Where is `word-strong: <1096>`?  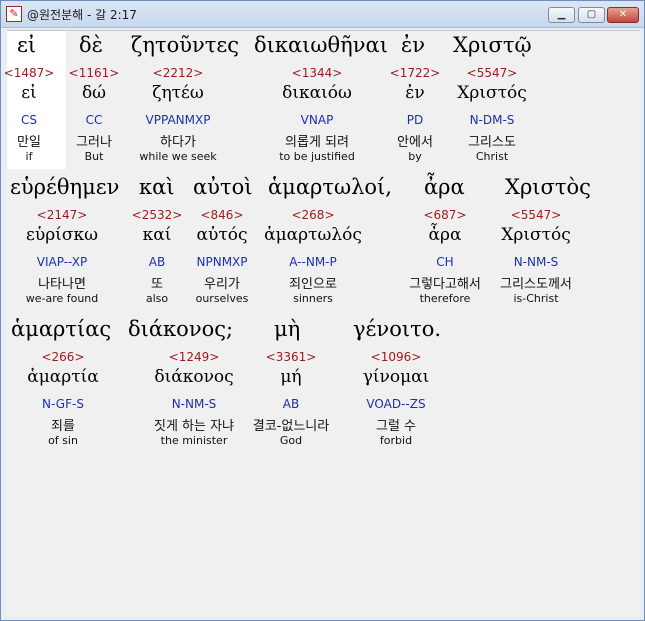 word-strong: <1096> is located at coordinates (396, 357).